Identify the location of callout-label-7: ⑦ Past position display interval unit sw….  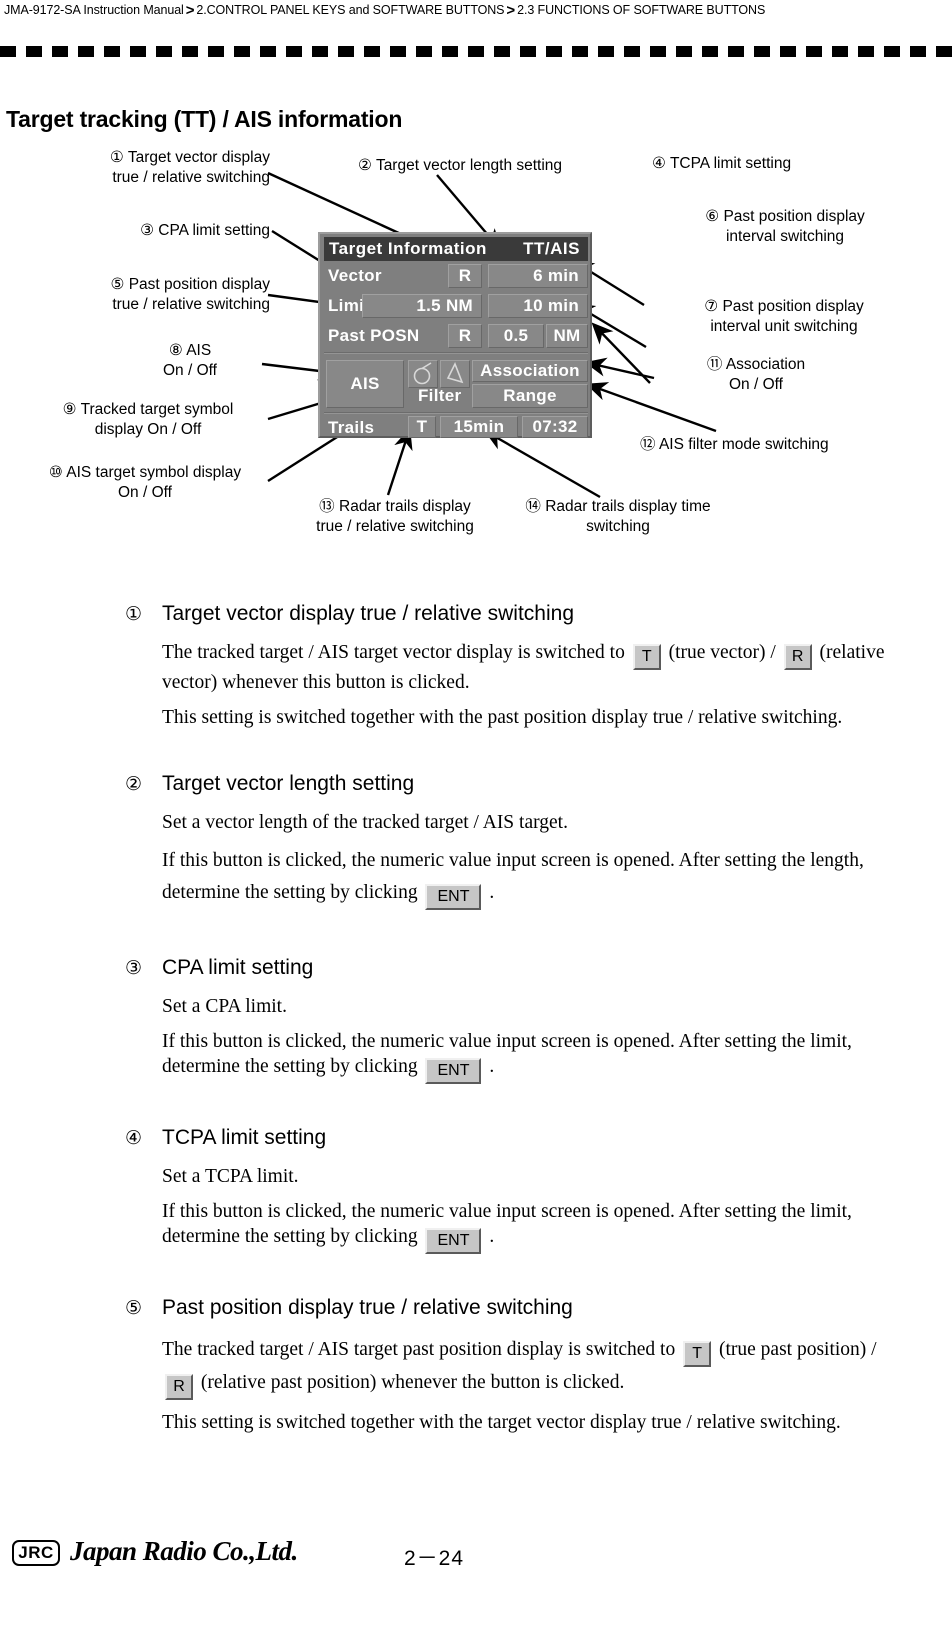
(784, 317).